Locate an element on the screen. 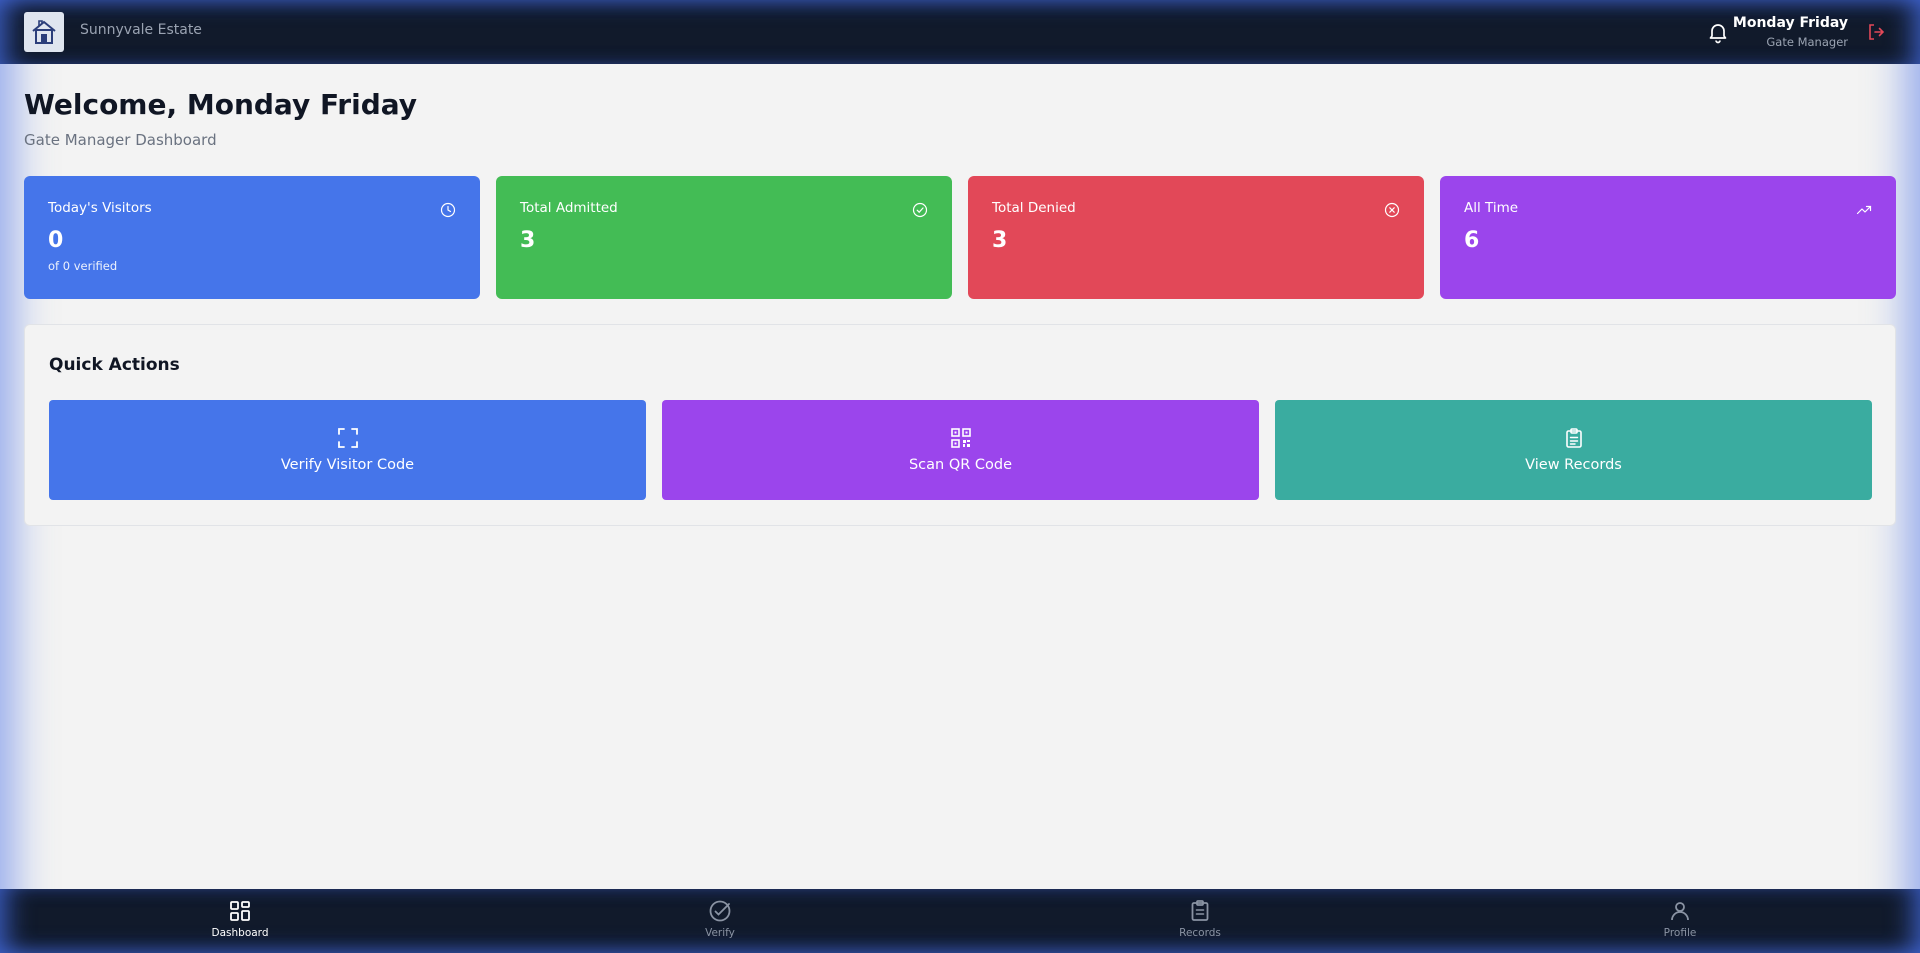 The width and height of the screenshot is (1920, 953). nav-label: Profile is located at coordinates (1680, 933).